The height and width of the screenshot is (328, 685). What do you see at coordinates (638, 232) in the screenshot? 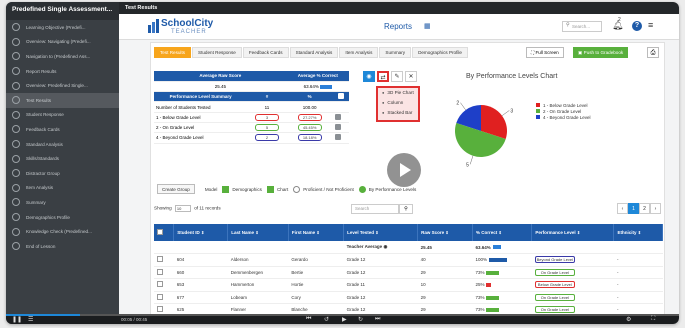
I see `column-header: Ethnicity ⇕` at bounding box center [638, 232].